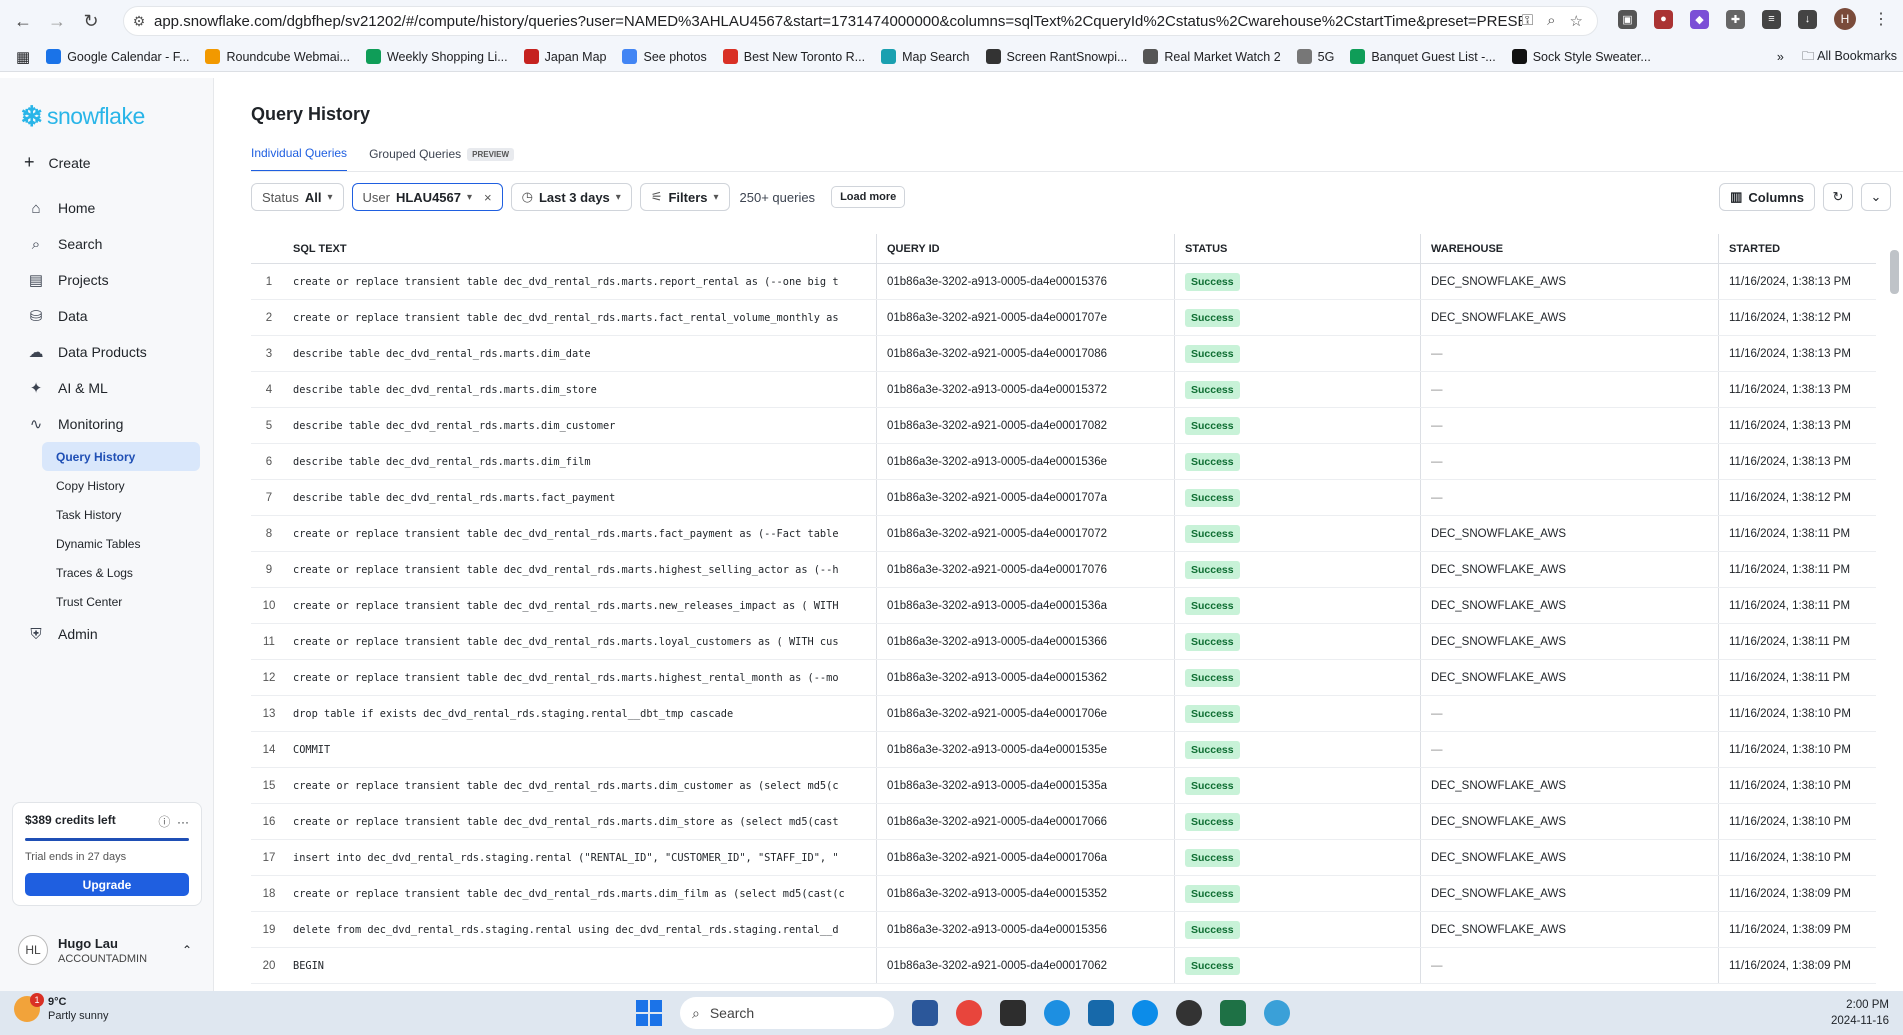 Image resolution: width=1903 pixels, height=1035 pixels. I want to click on more-icon: ···, so click(183, 822).